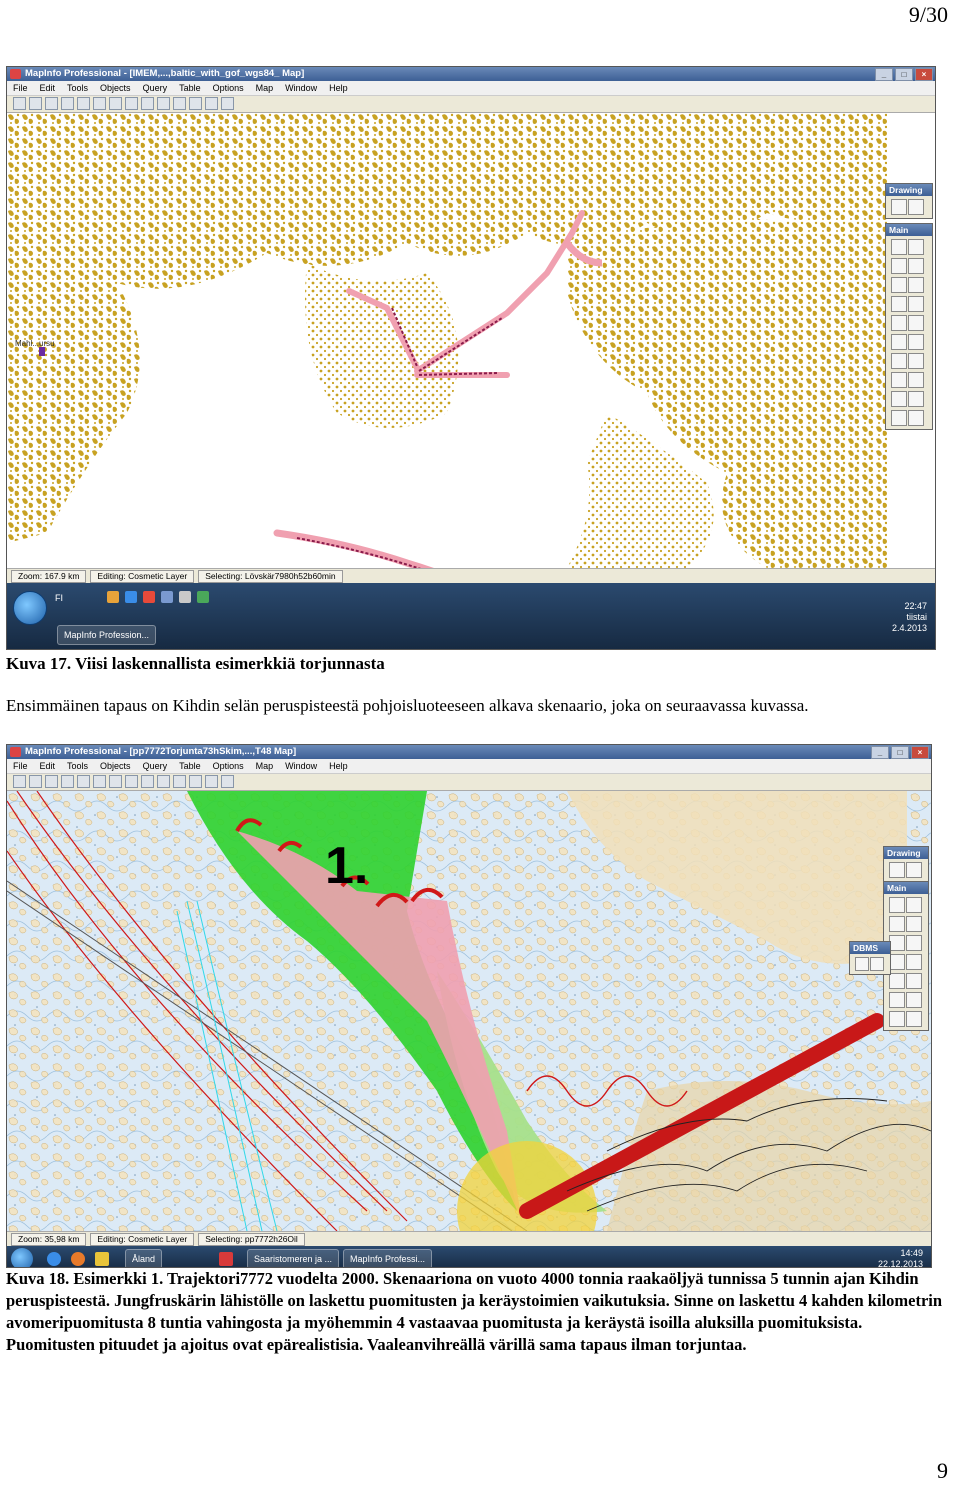  I want to click on select-tool-icon, so click(899, 247).